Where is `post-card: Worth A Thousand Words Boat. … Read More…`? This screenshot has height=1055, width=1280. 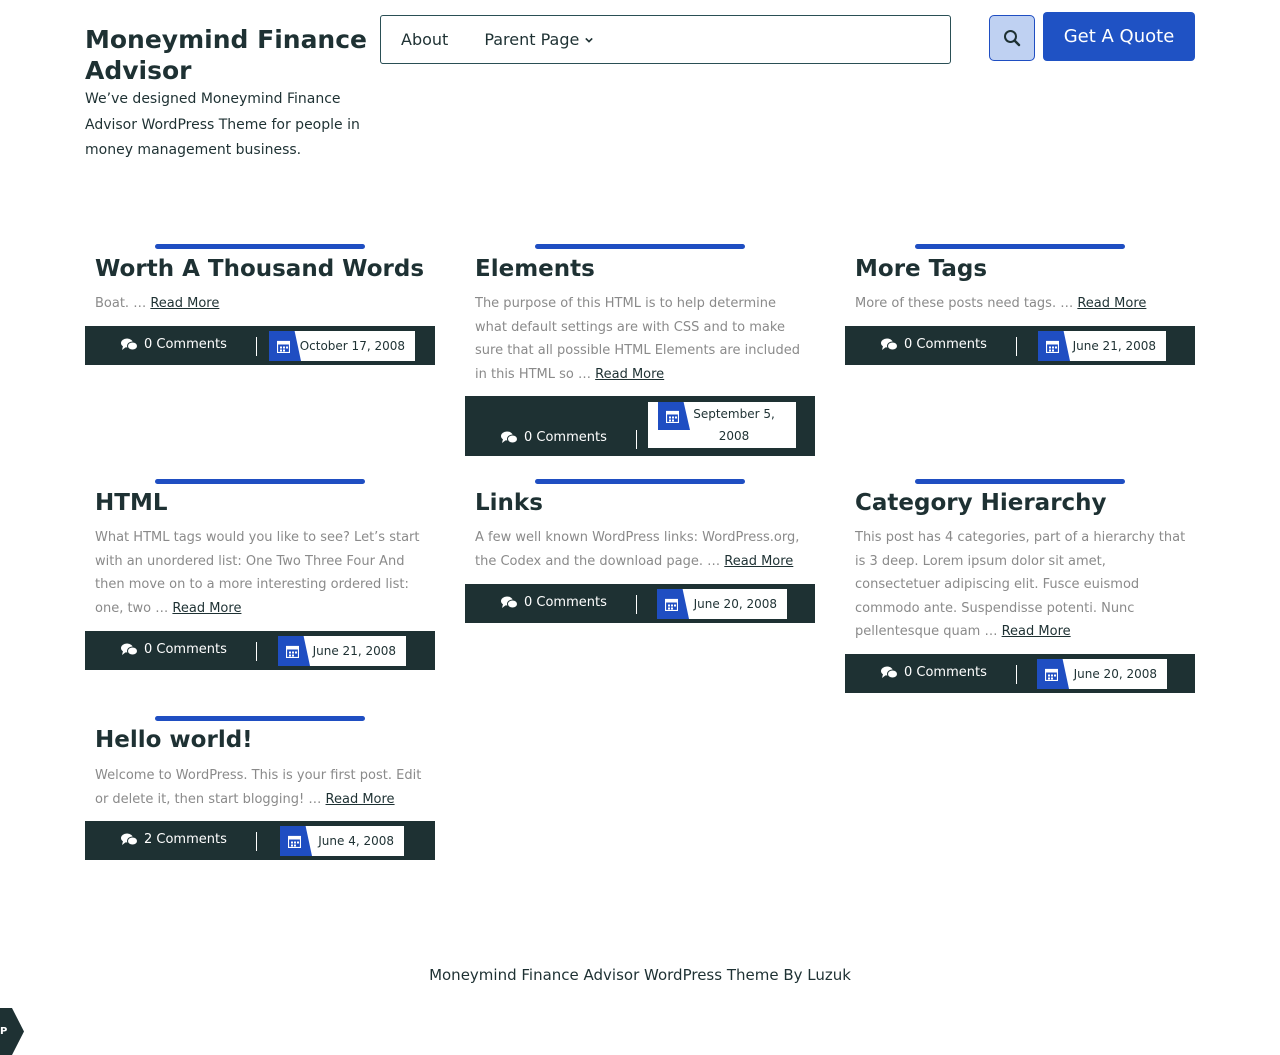
post-card: Worth A Thousand Words Boat. … Read More… is located at coordinates (260, 305).